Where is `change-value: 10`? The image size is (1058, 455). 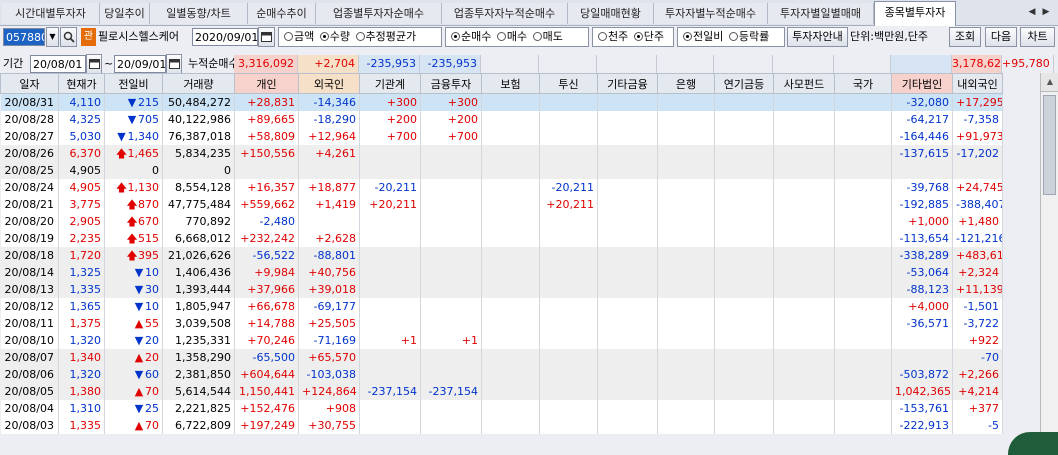 change-value: 10 is located at coordinates (152, 306).